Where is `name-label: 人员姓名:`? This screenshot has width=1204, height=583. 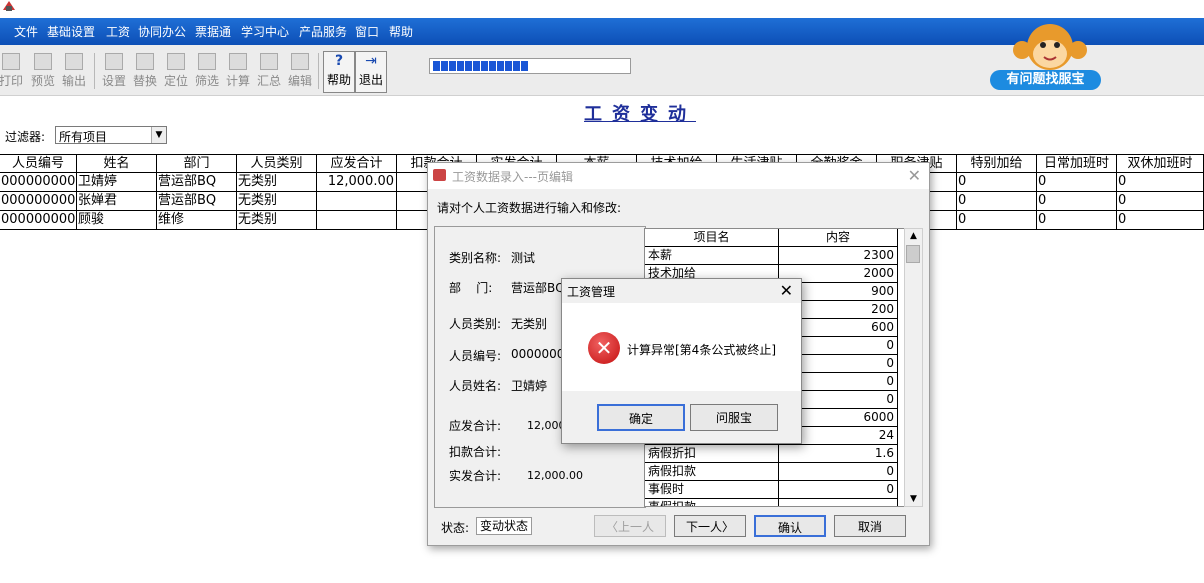
name-label: 人员姓名: is located at coordinates (475, 386).